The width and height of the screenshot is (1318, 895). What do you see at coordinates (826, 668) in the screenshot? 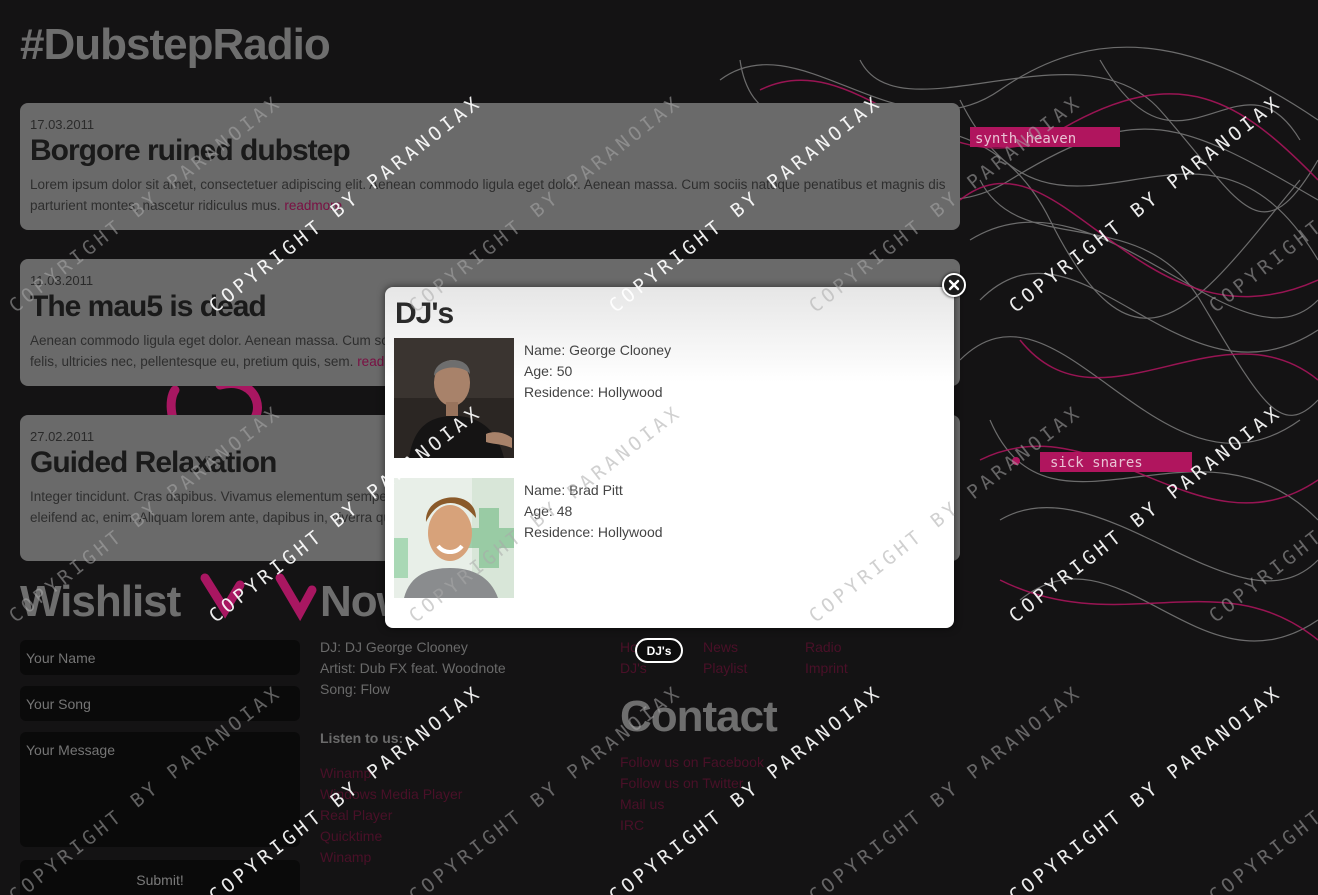
I see `nav-imprint: Imprint` at bounding box center [826, 668].